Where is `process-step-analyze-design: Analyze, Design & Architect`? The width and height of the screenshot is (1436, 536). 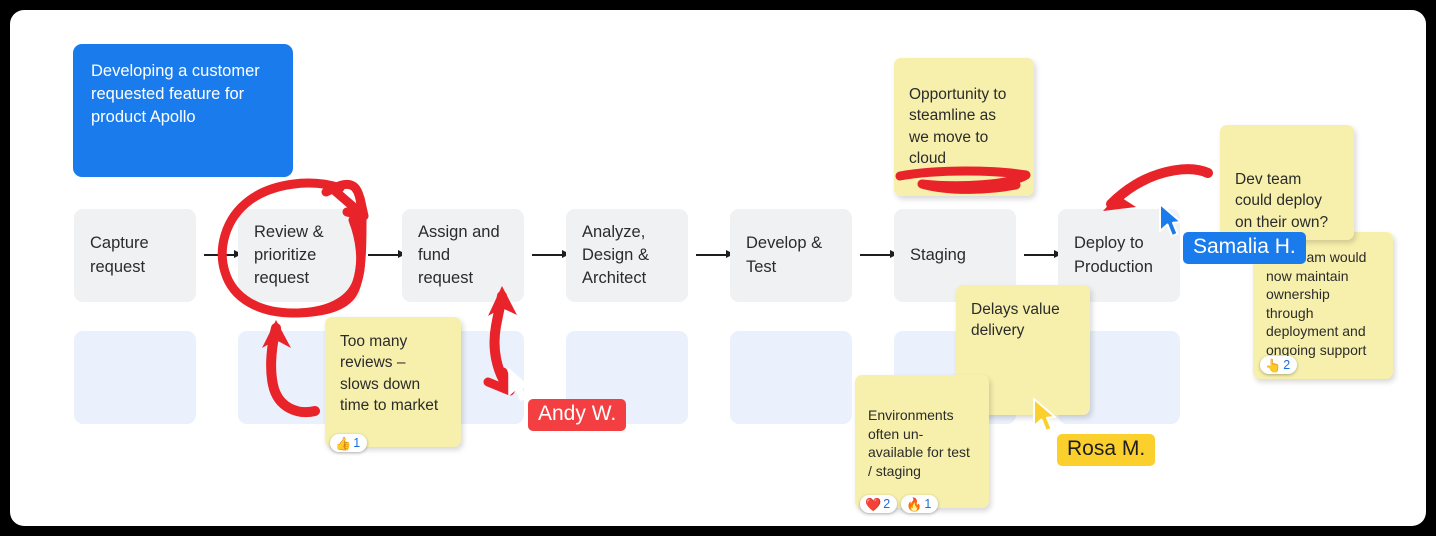 process-step-analyze-design: Analyze, Design & Architect is located at coordinates (627, 255).